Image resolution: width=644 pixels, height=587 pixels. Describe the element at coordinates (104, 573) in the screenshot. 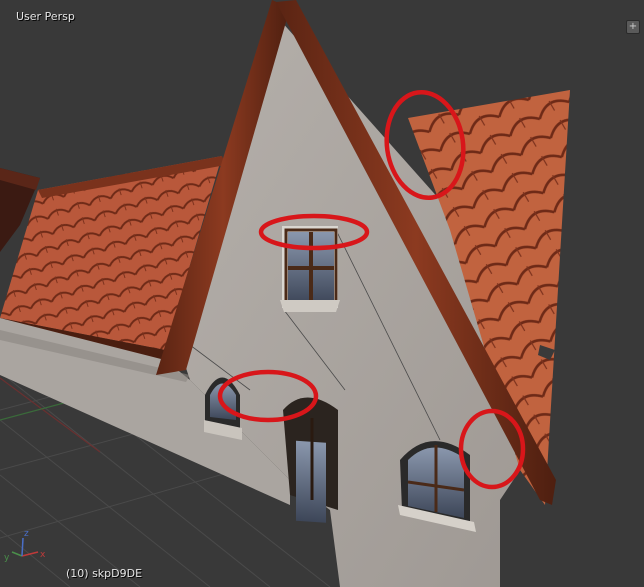

I see `object-info-label: (10) skpD9DE` at that location.